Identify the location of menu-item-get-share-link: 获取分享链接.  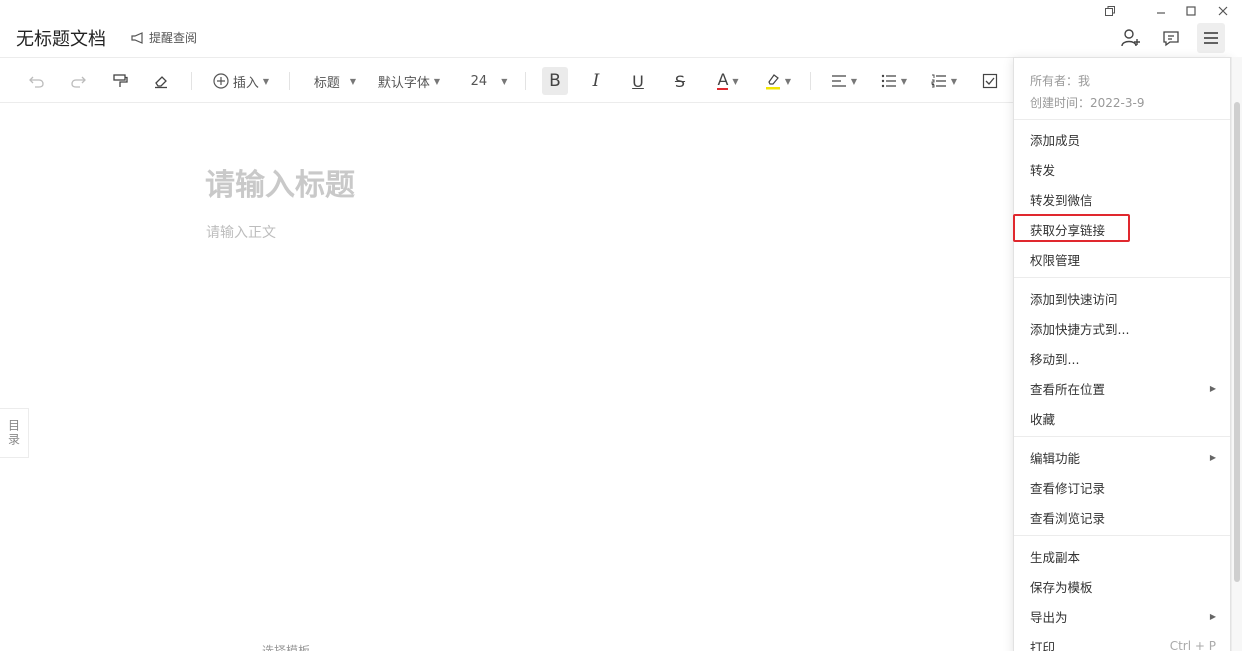
(1122, 229).